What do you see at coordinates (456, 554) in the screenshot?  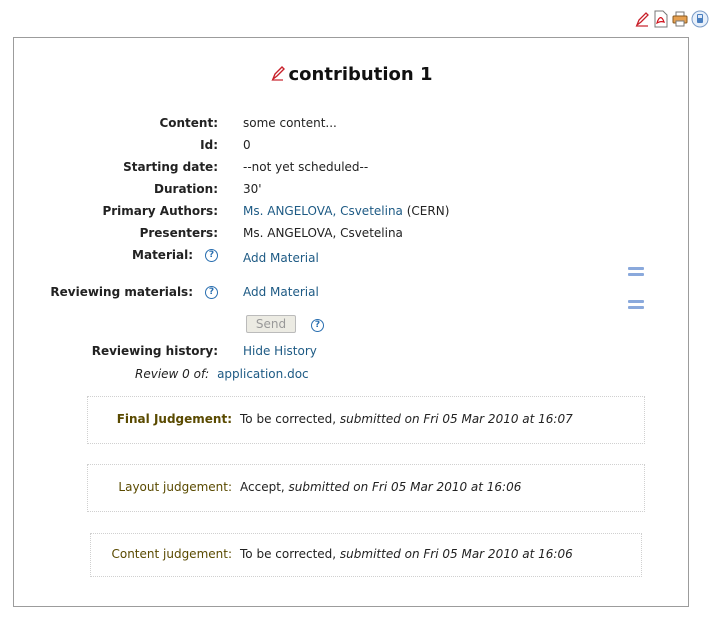 I see `content-judgement-submitted: submitted on Fri 05 Mar 2010 at 16:06` at bounding box center [456, 554].